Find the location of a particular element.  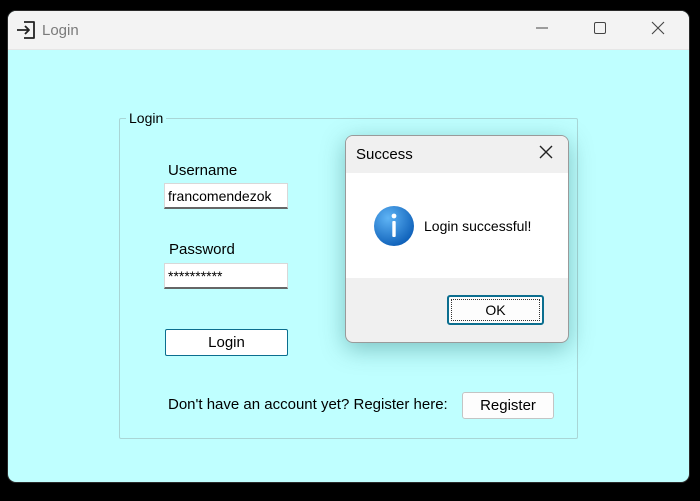

dialog-title: Success is located at coordinates (384, 154).